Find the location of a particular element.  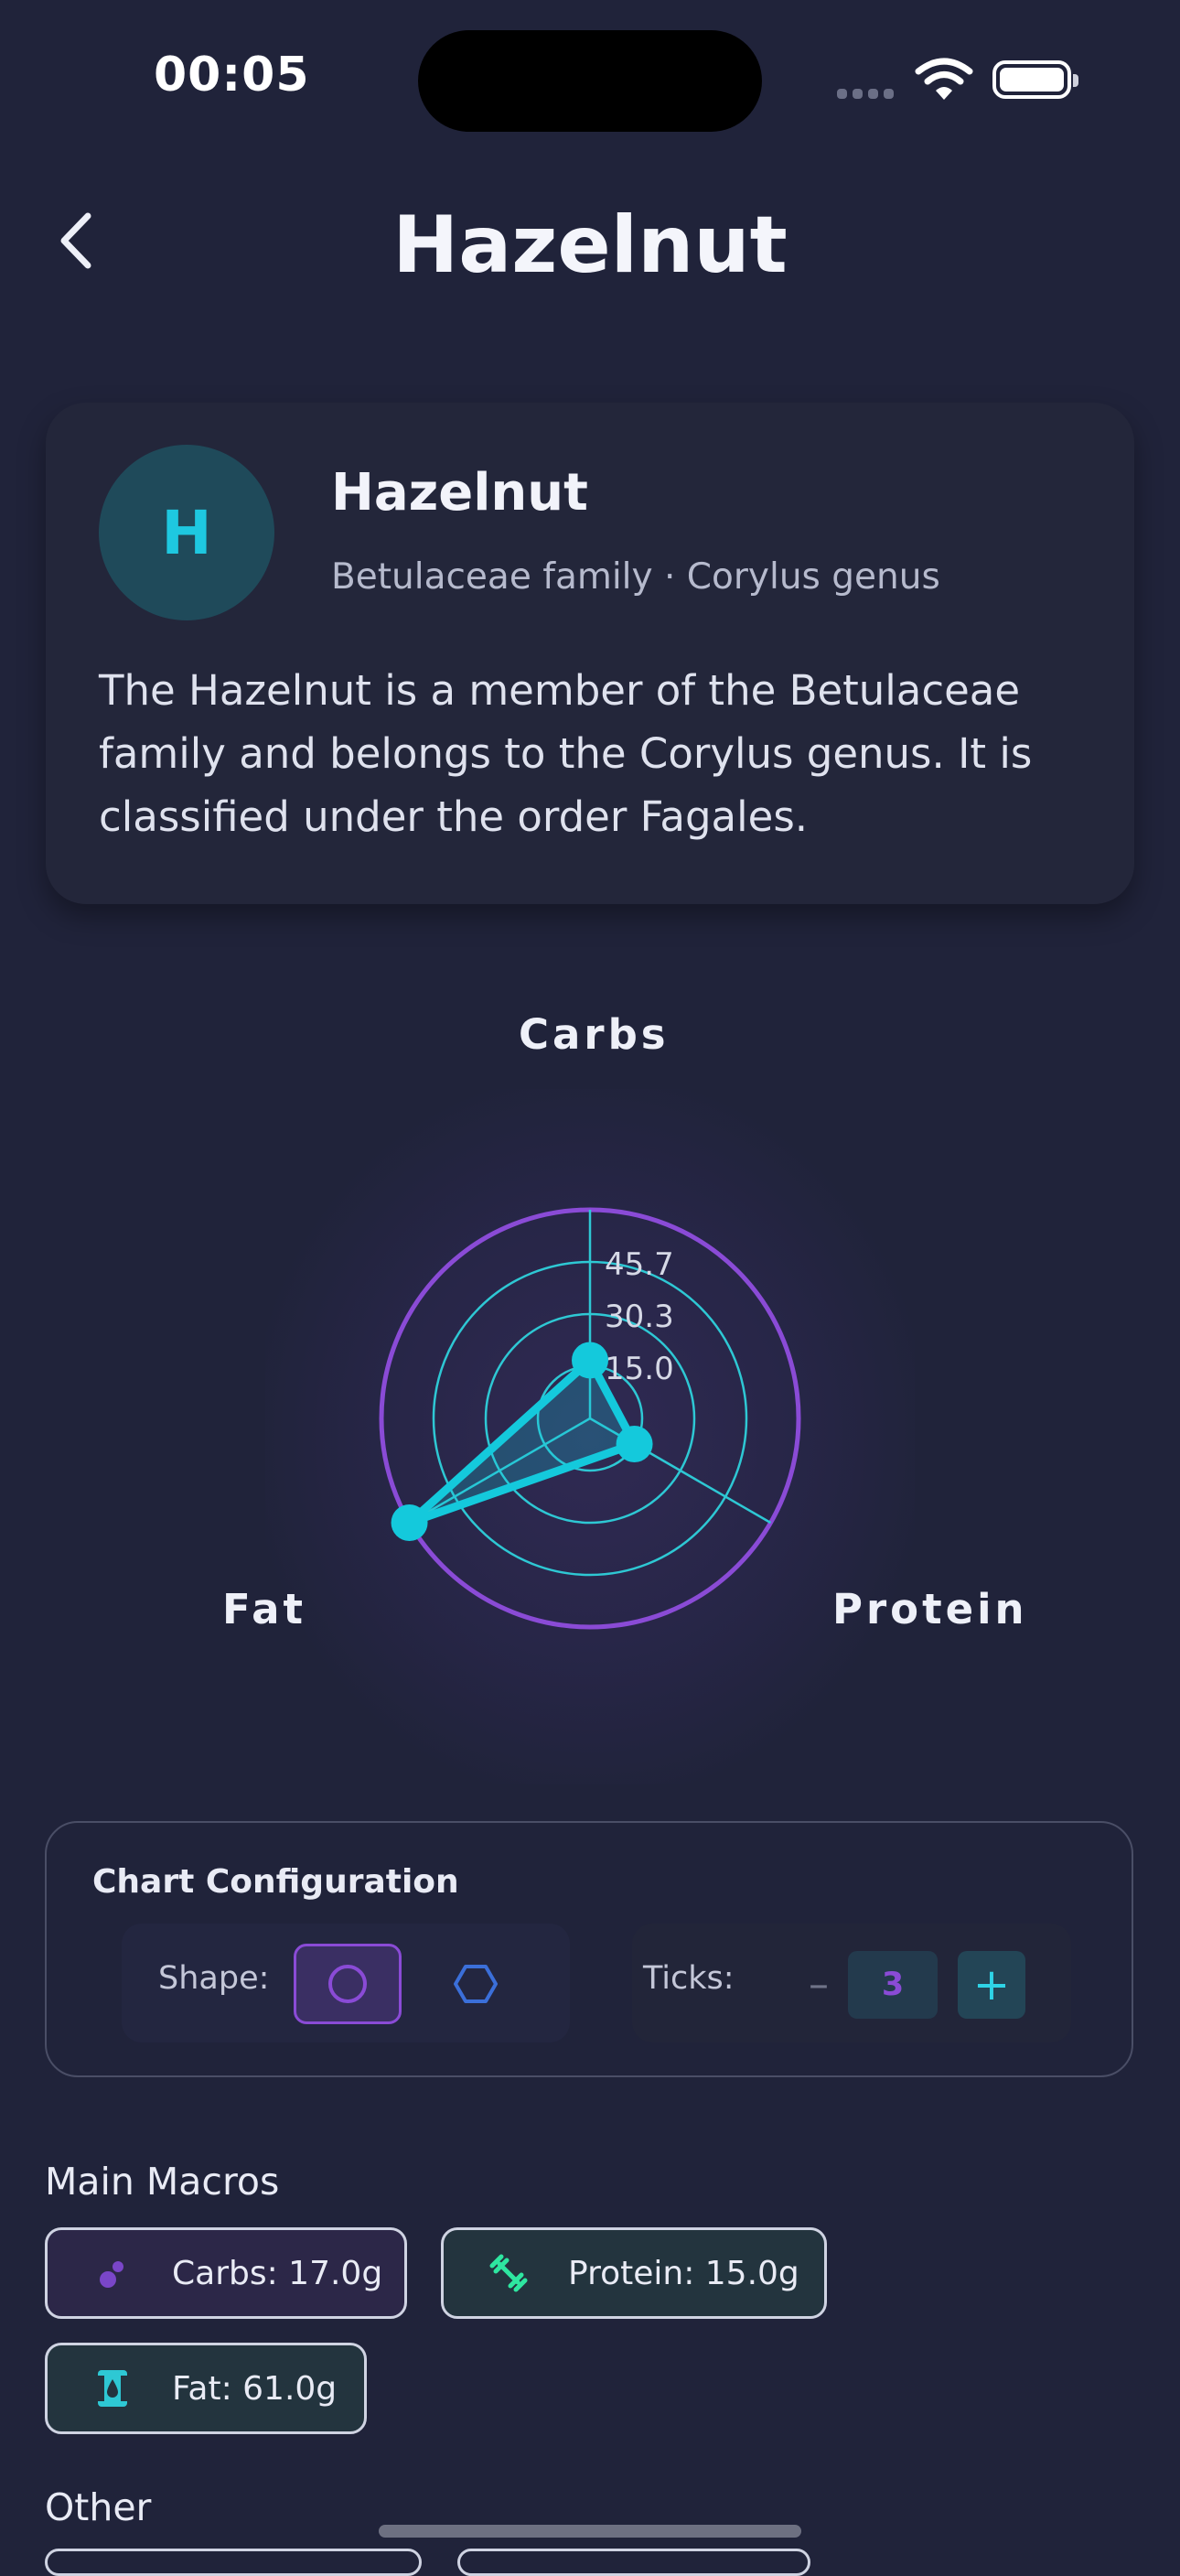

dumbbell-icon is located at coordinates (509, 2273).